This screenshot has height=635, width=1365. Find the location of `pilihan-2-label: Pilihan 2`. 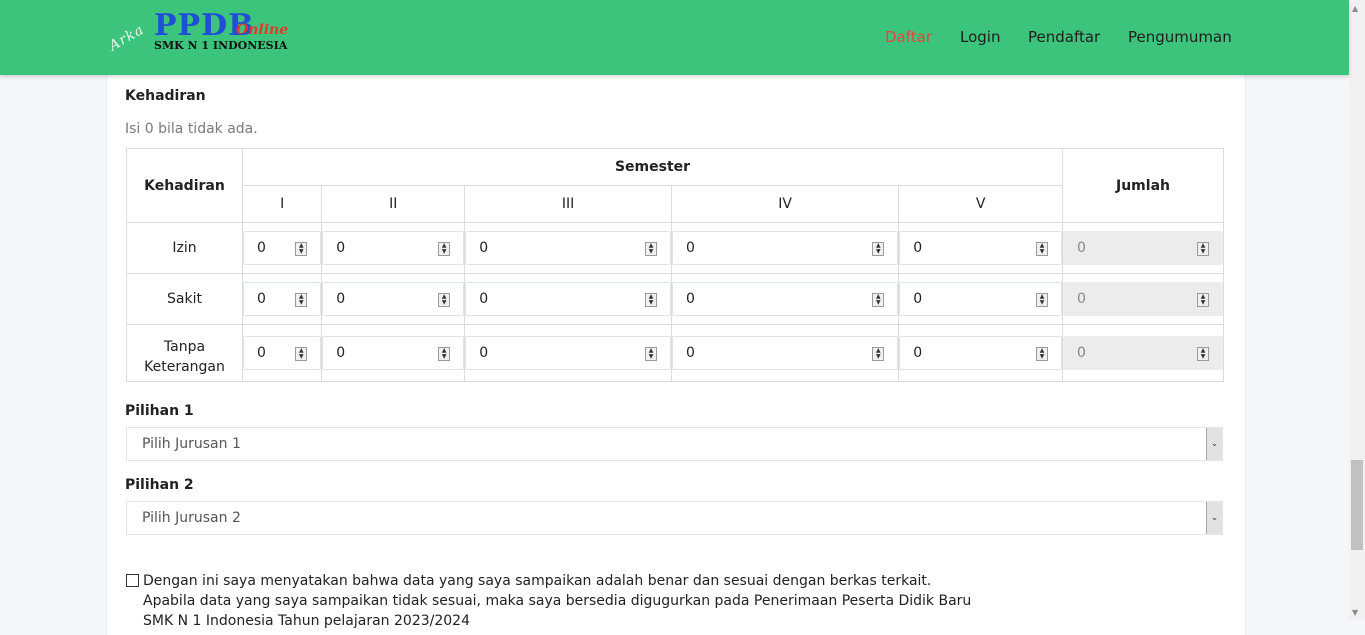

pilihan-2-label: Pilihan 2 is located at coordinates (159, 485).